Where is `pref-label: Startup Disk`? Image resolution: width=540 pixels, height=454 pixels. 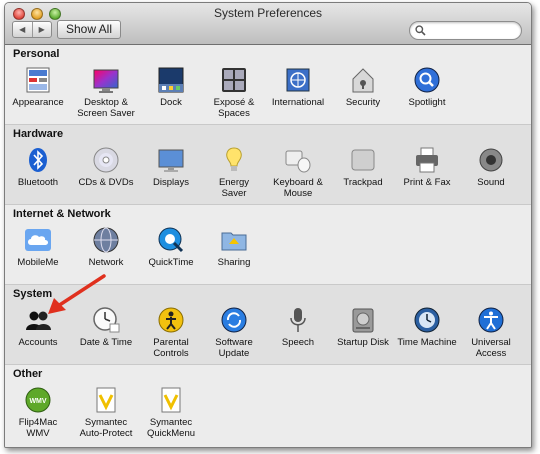
pref-label: Startup Disk is located at coordinates (363, 342).